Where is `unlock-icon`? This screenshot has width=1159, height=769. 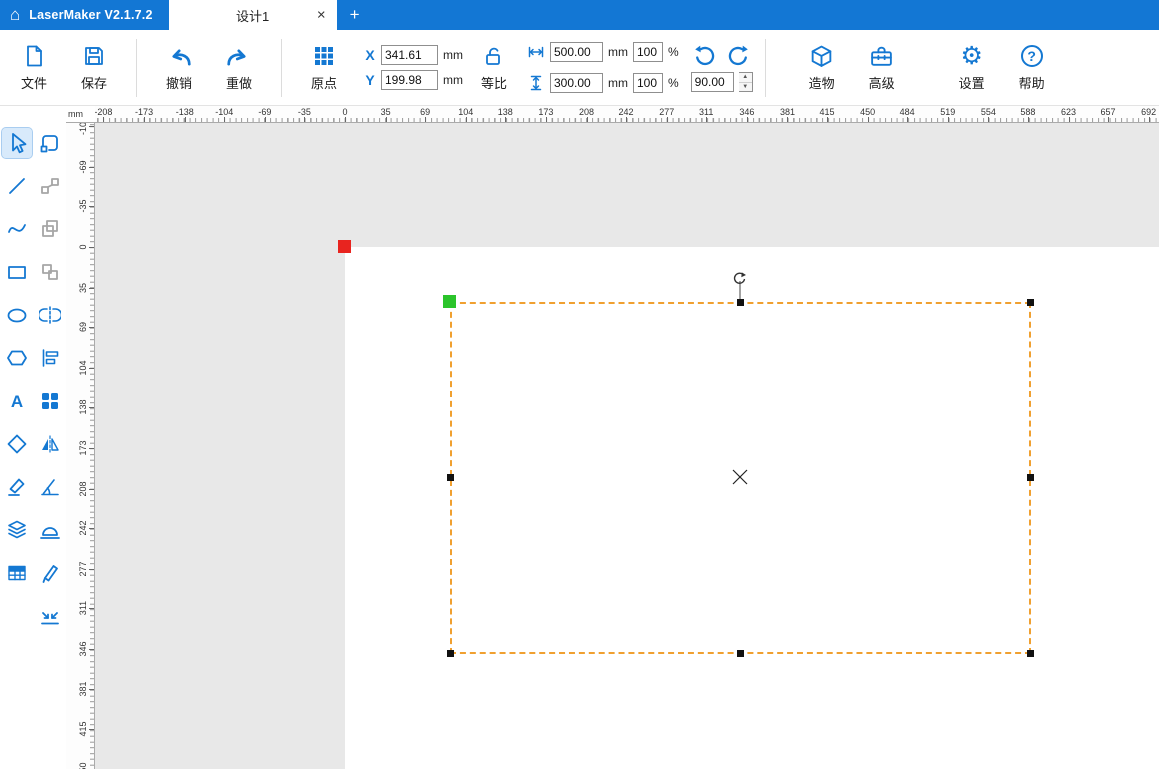 unlock-icon is located at coordinates (494, 56).